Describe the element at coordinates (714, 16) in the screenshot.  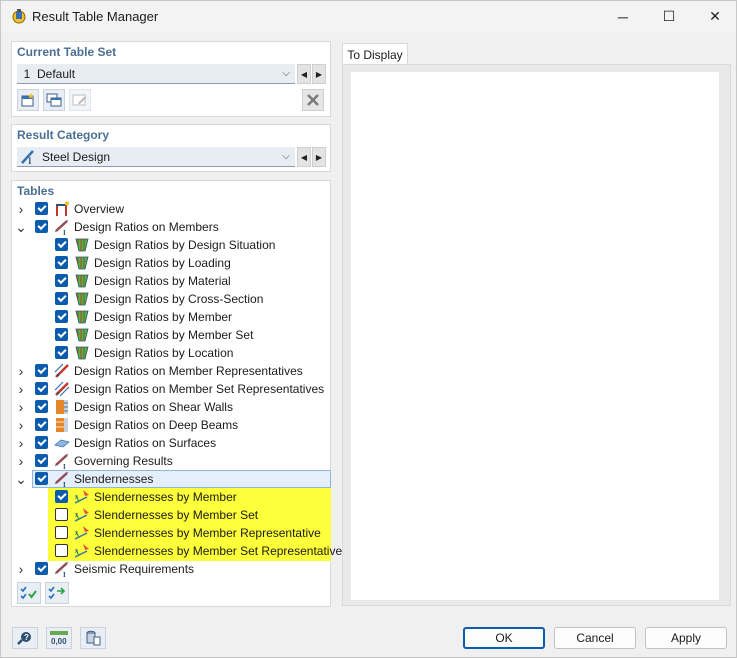
I see `close-button: ✕` at that location.